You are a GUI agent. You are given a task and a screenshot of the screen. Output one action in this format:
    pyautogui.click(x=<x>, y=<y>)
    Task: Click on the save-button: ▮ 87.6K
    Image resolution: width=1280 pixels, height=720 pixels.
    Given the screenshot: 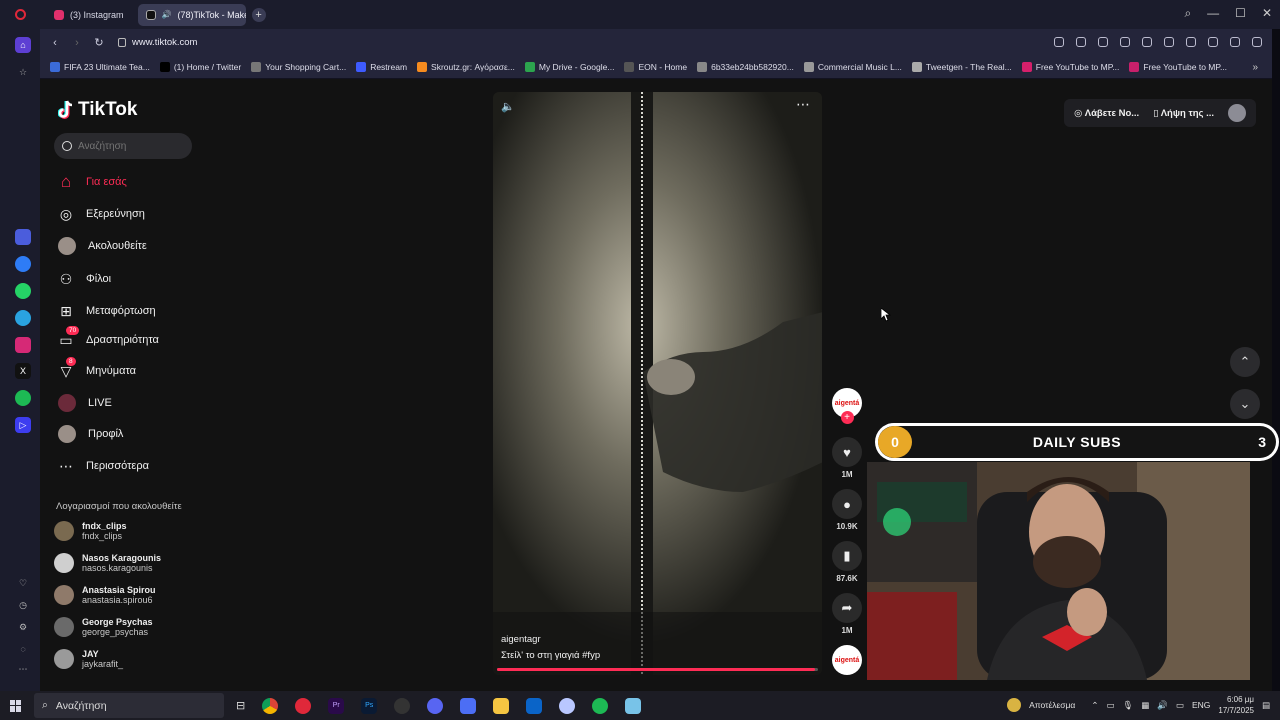 What is the action you would take?
    pyautogui.click(x=847, y=562)
    